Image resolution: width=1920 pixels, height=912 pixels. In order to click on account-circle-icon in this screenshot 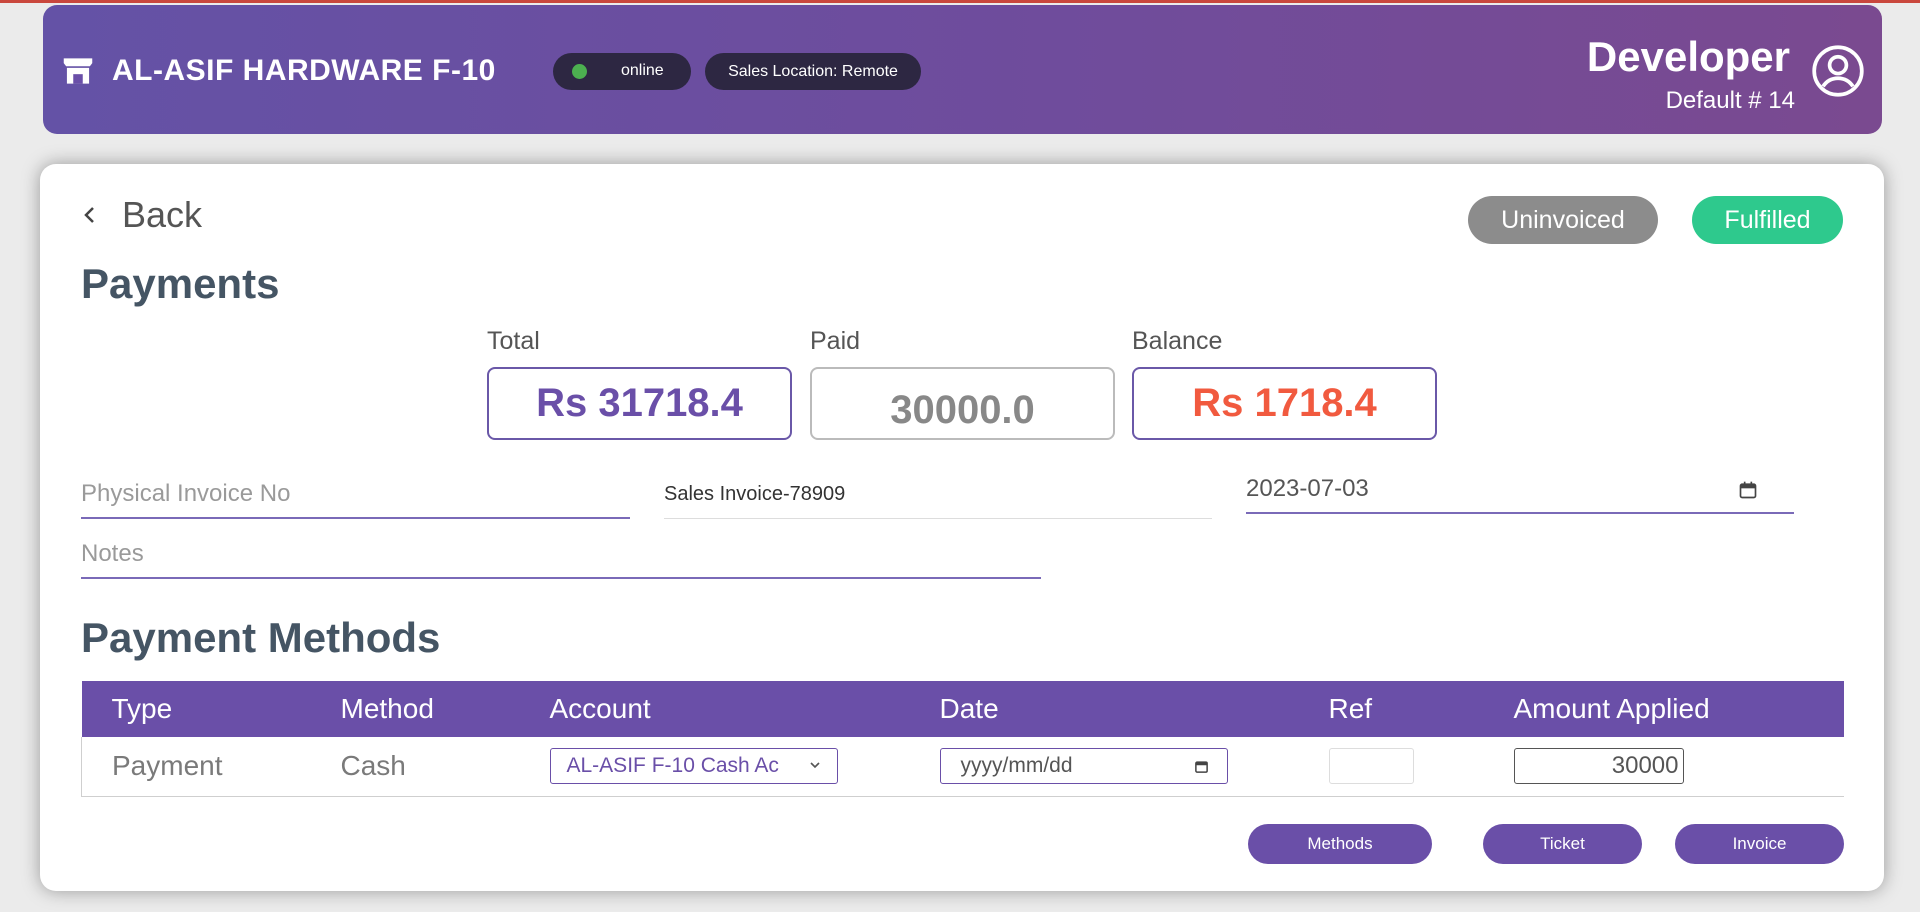, I will do `click(1838, 71)`.